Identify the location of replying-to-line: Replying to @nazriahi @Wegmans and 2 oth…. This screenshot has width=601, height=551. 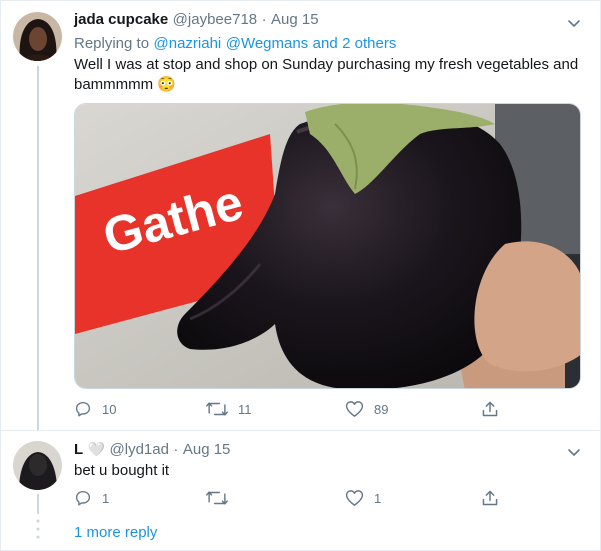
(235, 44).